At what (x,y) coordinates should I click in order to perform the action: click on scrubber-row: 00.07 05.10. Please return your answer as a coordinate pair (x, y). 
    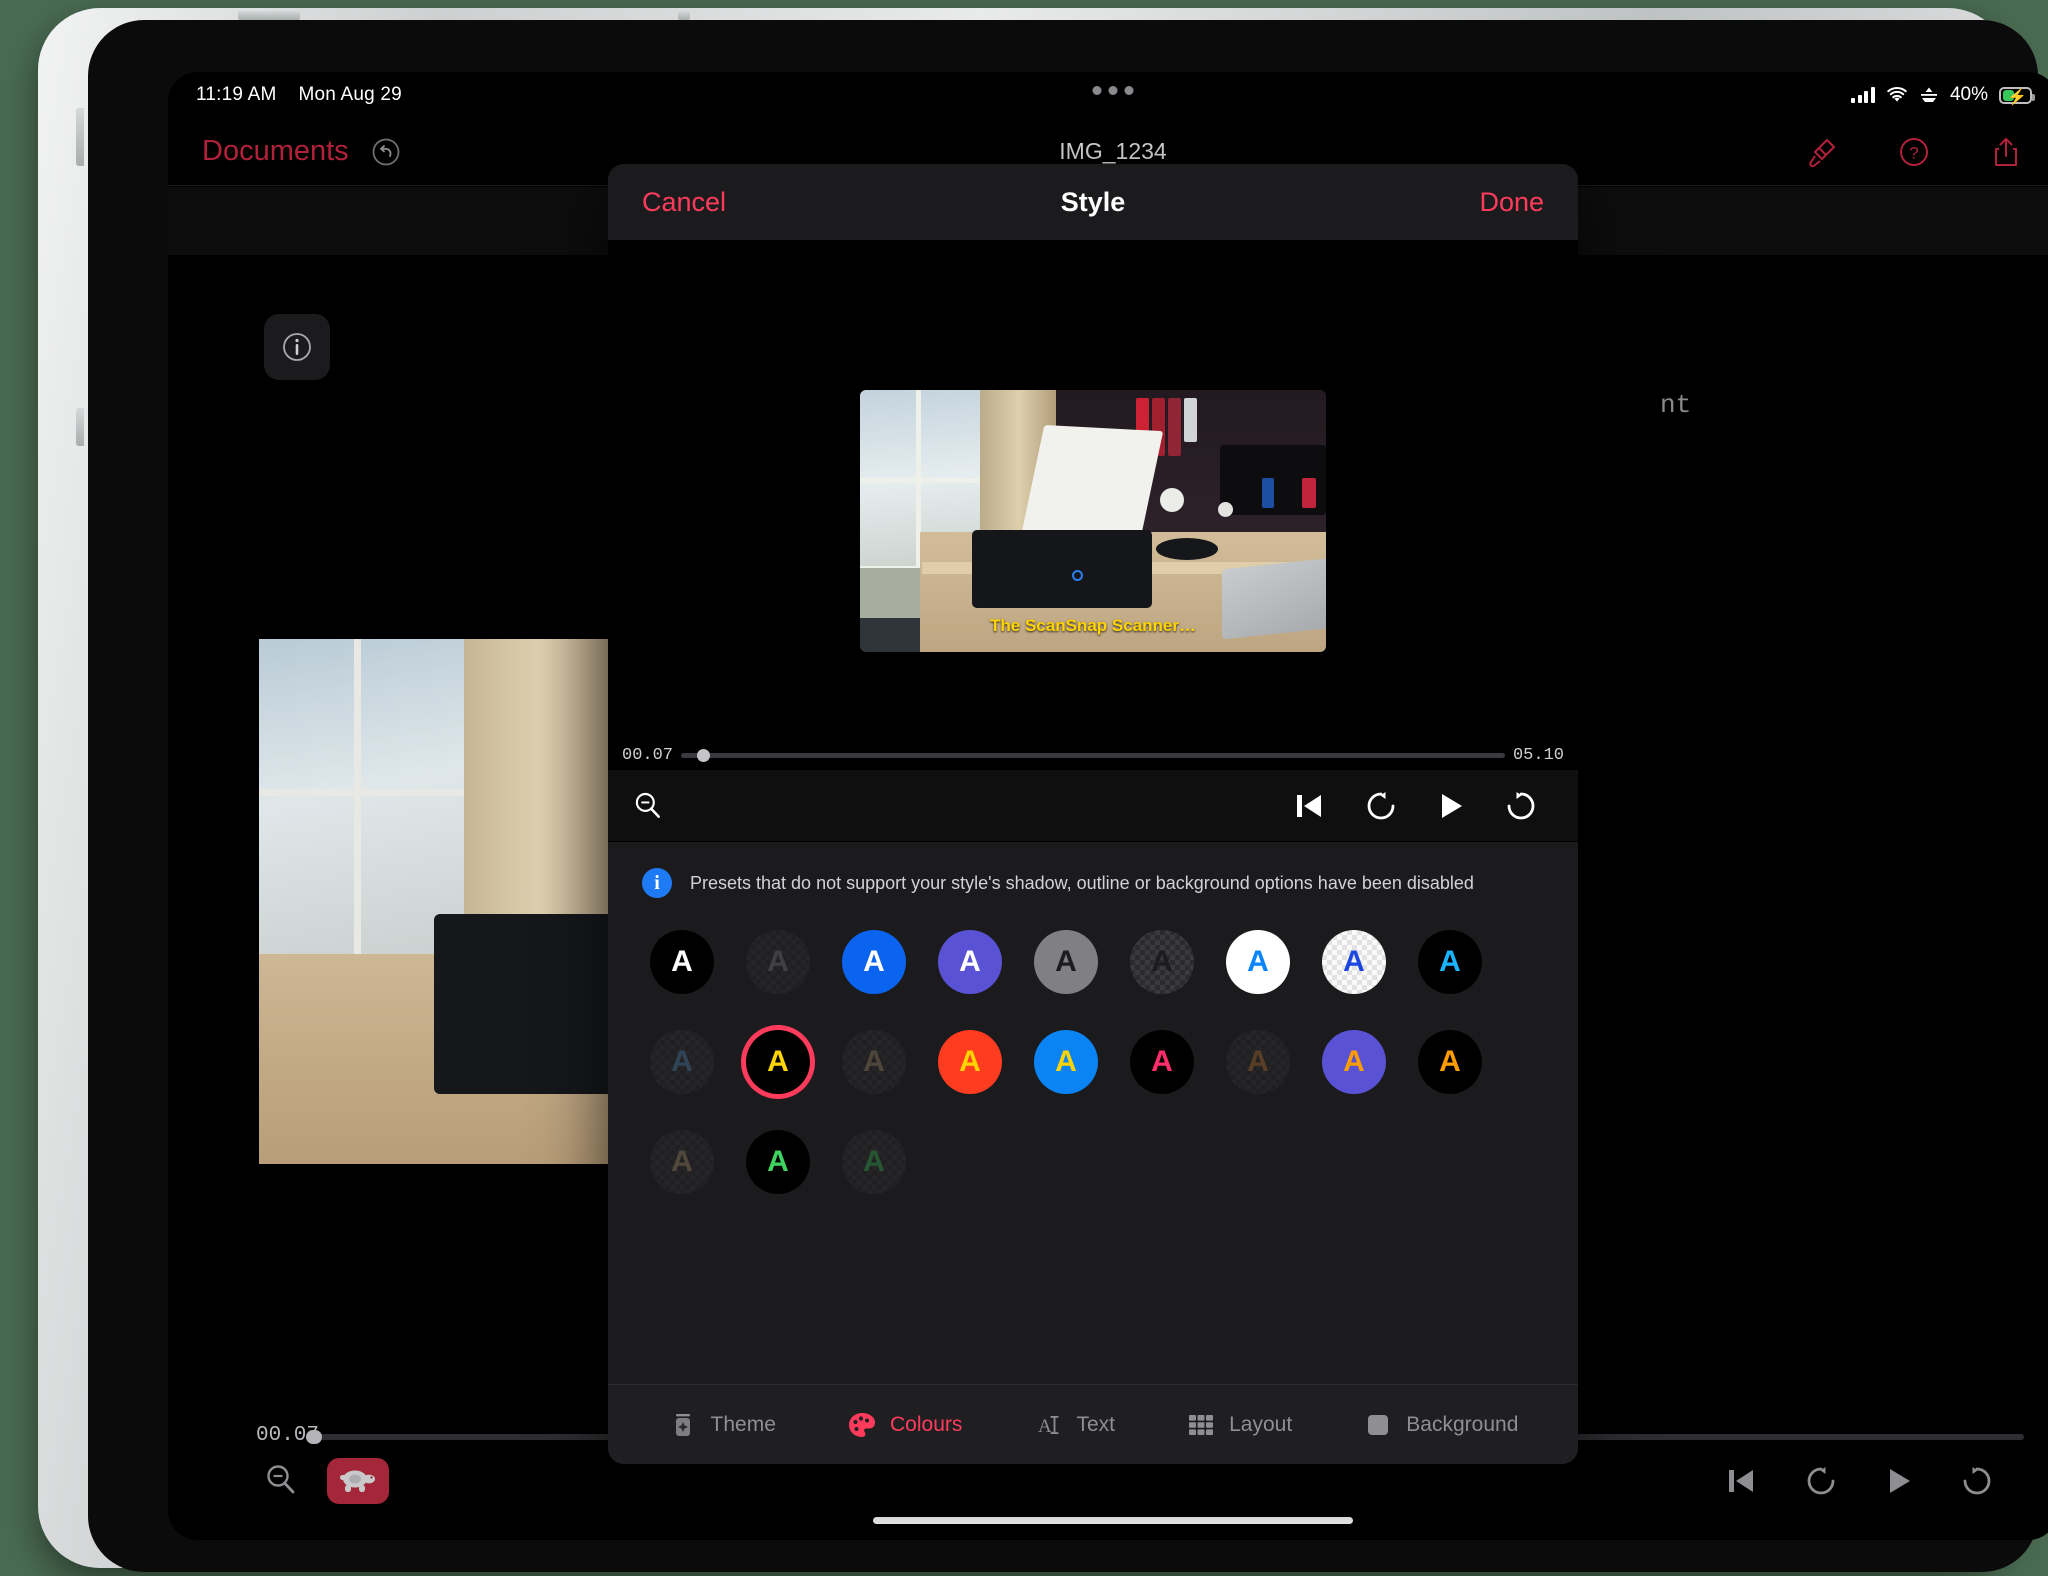
    Looking at the image, I should click on (1093, 755).